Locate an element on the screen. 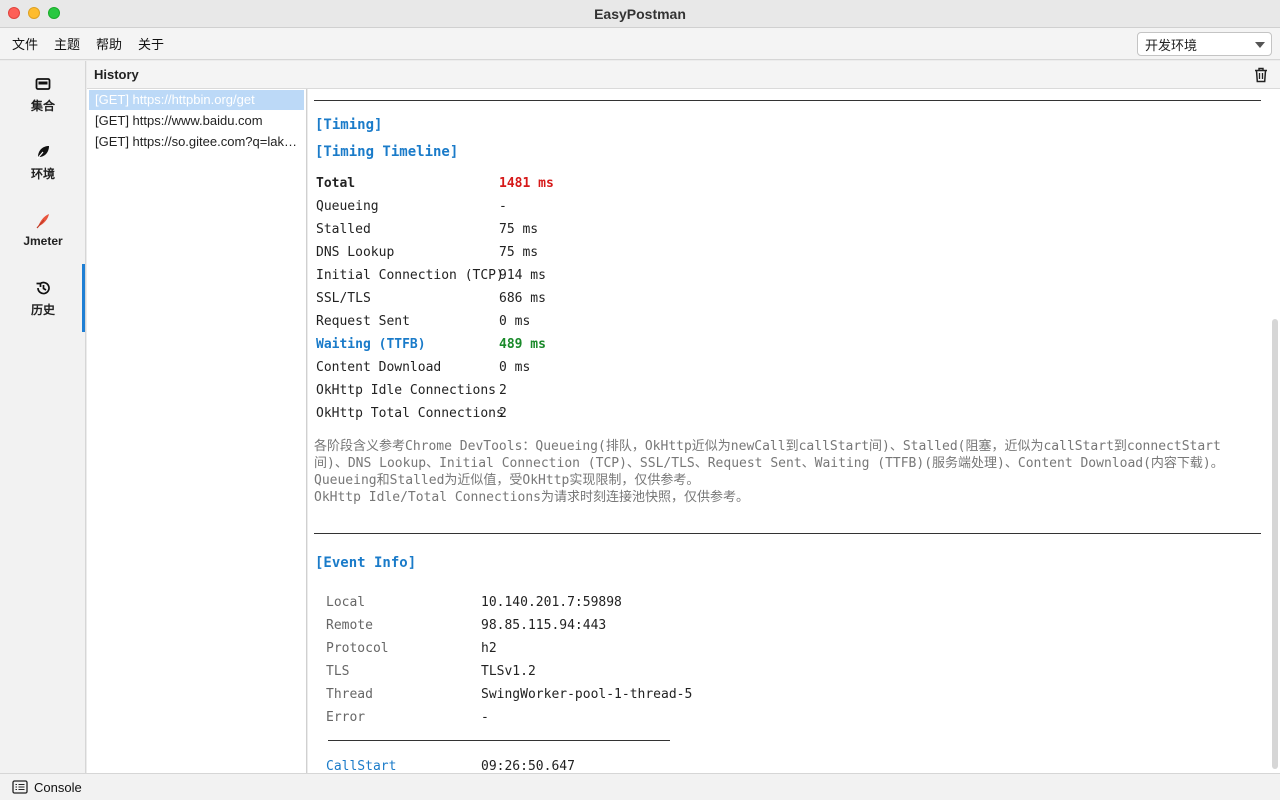 This screenshot has width=1280, height=800. event-value: 10.140.201.7:59898 is located at coordinates (551, 602).